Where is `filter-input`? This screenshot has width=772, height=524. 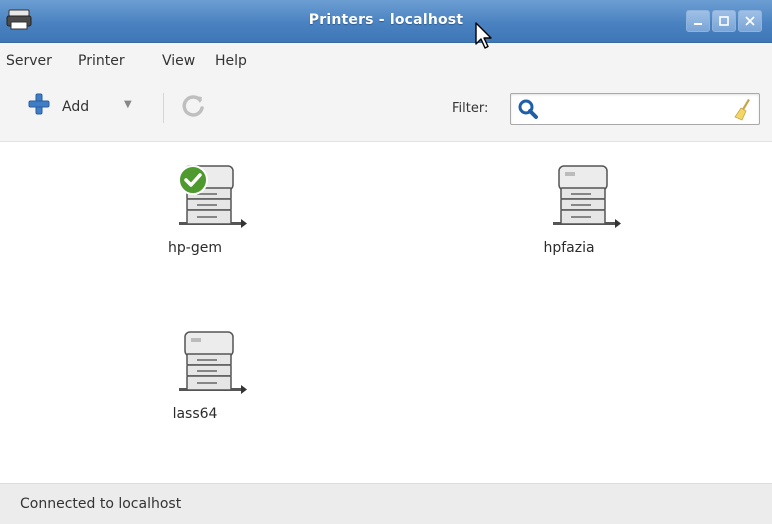
filter-input is located at coordinates (633, 109).